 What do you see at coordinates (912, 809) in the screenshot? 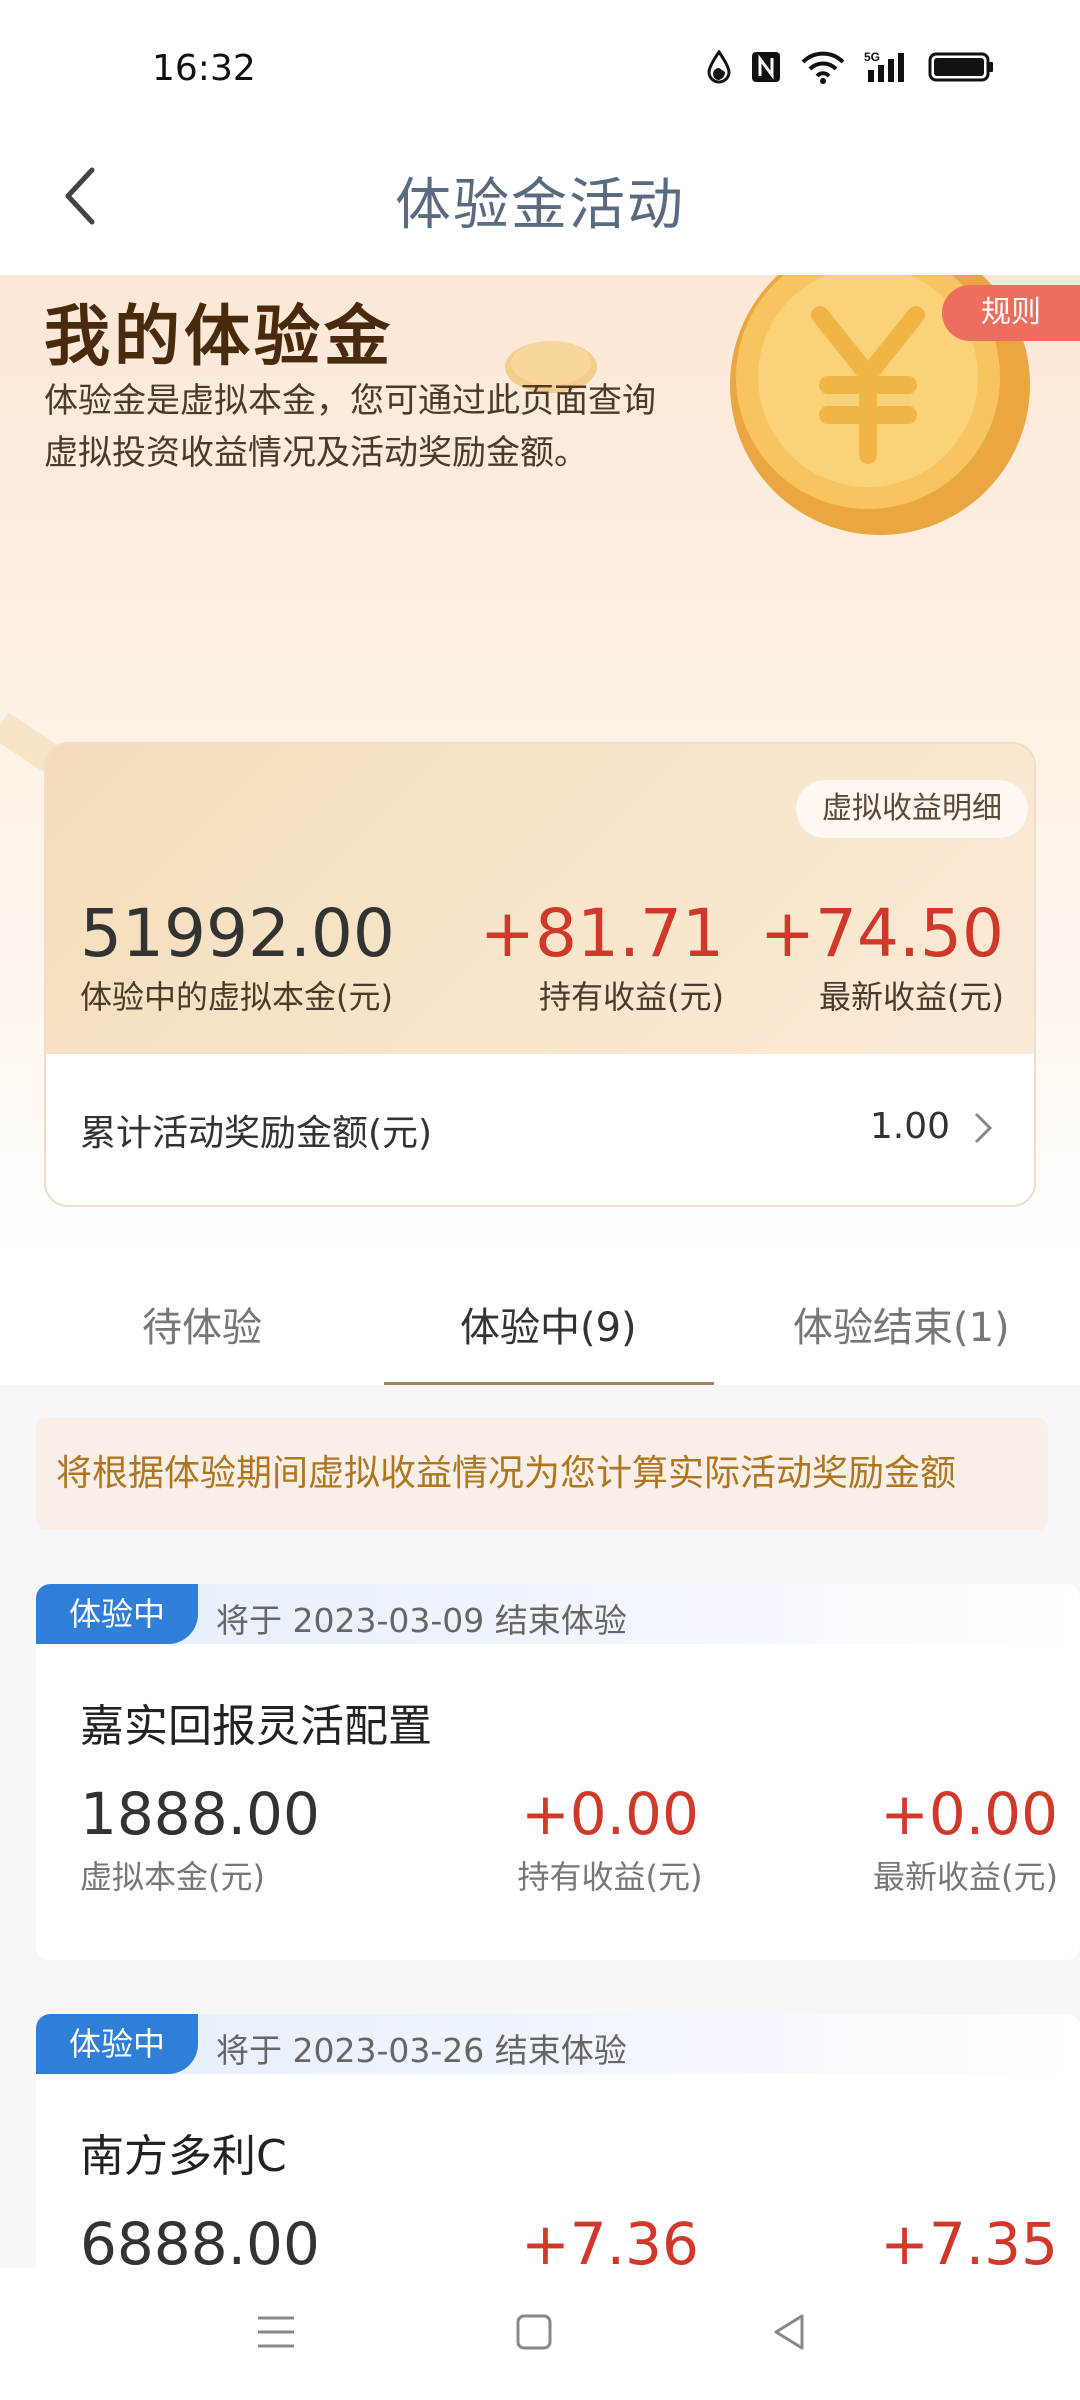
I see `virtual-income-detail-button: 虚拟收益明细` at bounding box center [912, 809].